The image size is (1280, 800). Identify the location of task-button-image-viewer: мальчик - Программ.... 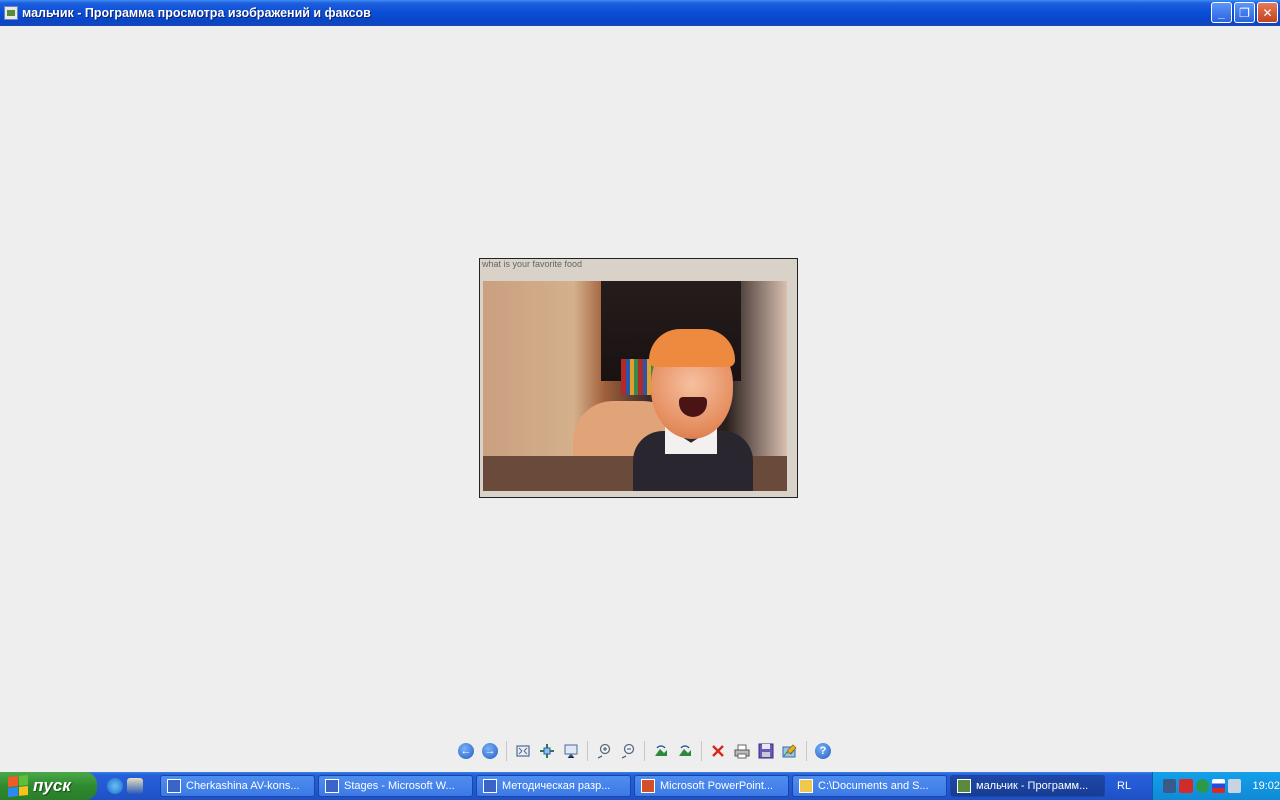
(1027, 786).